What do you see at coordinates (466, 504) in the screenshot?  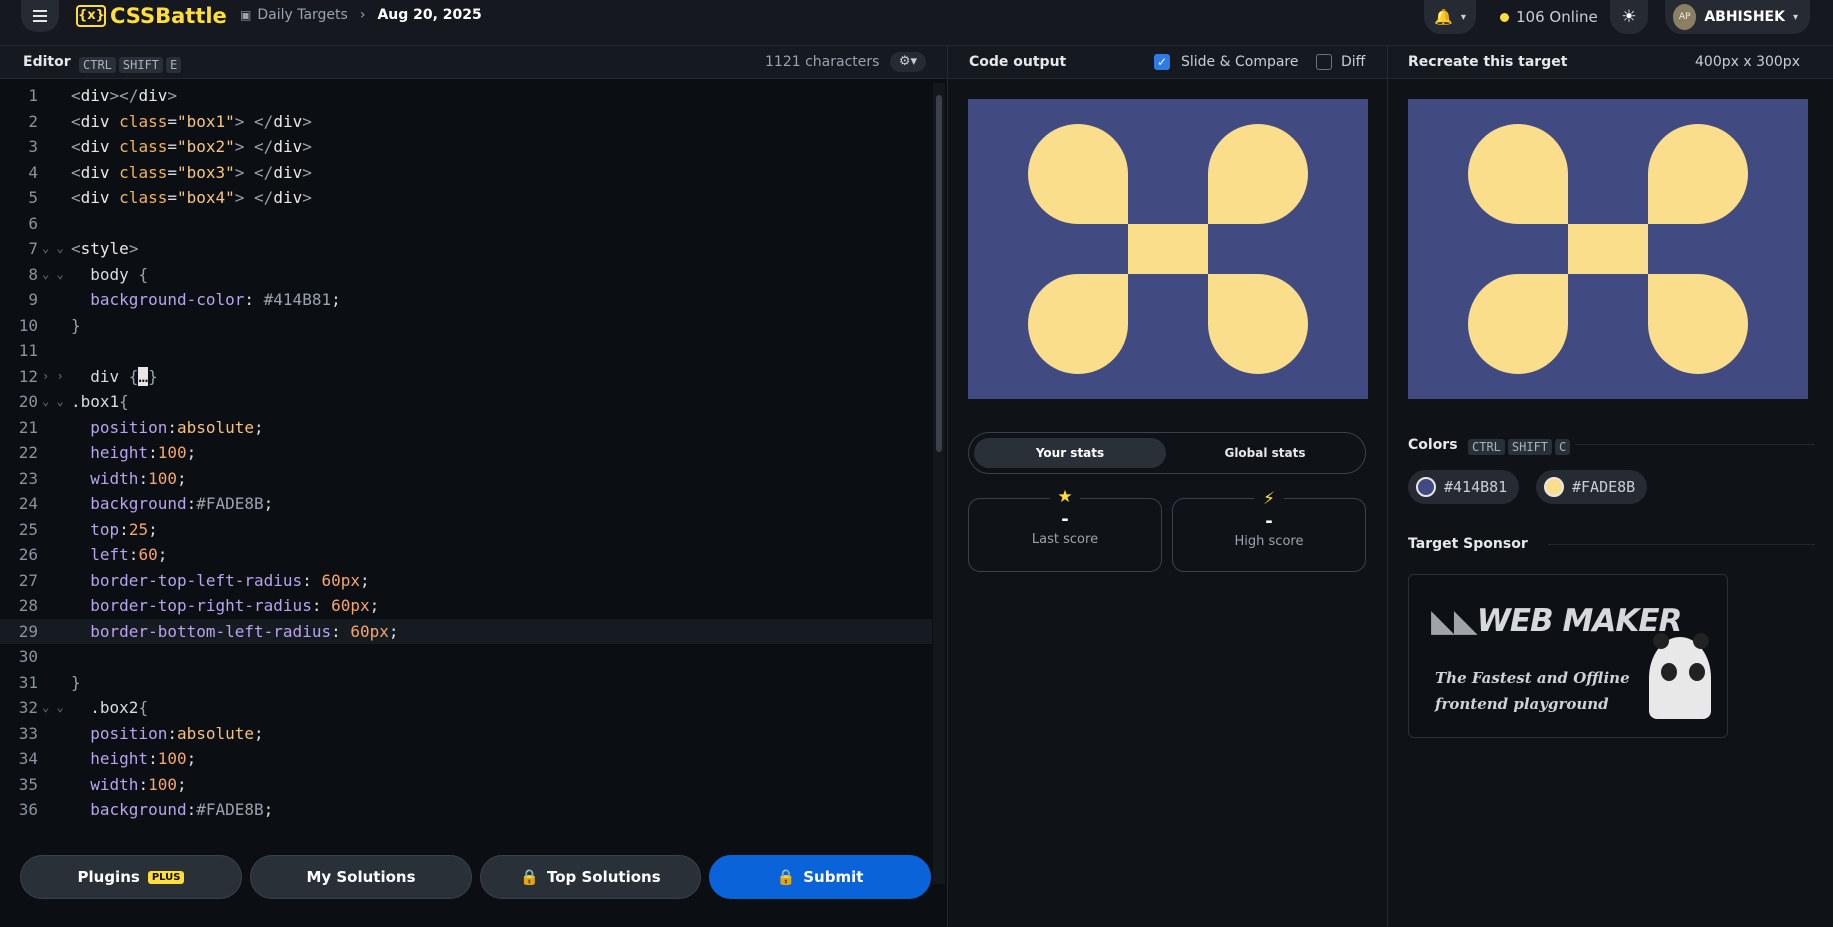 I see `code-line: 24 background:#FADE8B;` at bounding box center [466, 504].